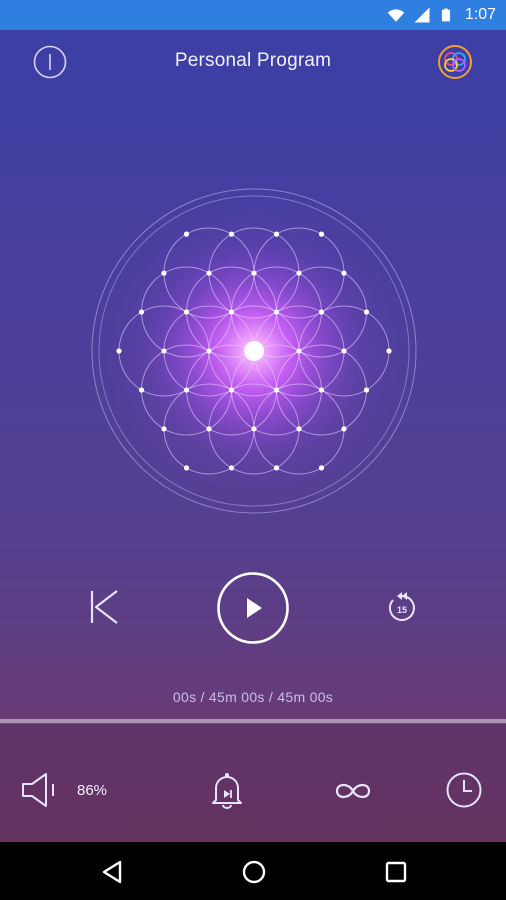  Describe the element at coordinates (253, 15) in the screenshot. I see `status-bar: 1:07` at that location.